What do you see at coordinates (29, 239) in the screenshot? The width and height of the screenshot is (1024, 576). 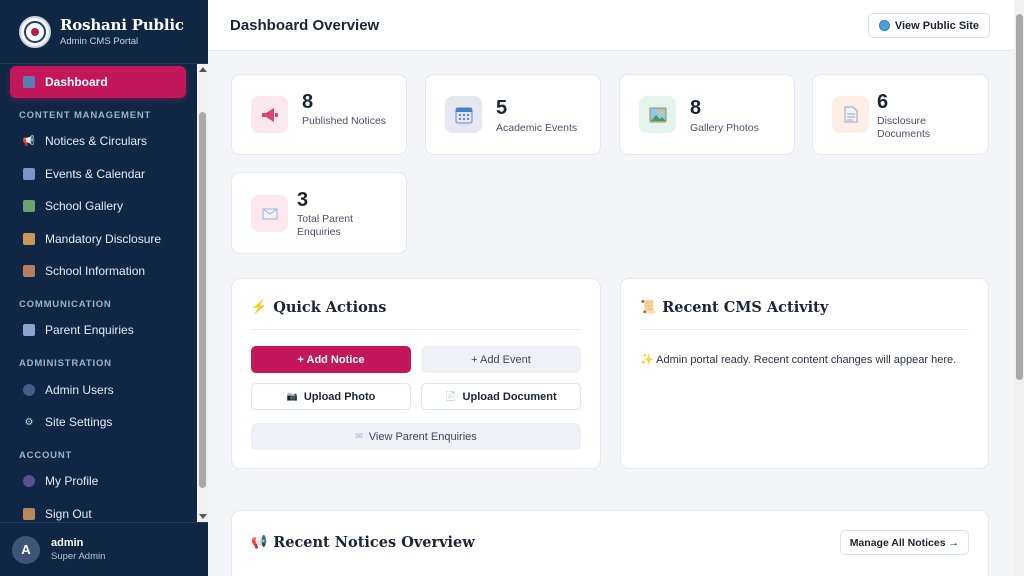 I see `scroll-icon` at bounding box center [29, 239].